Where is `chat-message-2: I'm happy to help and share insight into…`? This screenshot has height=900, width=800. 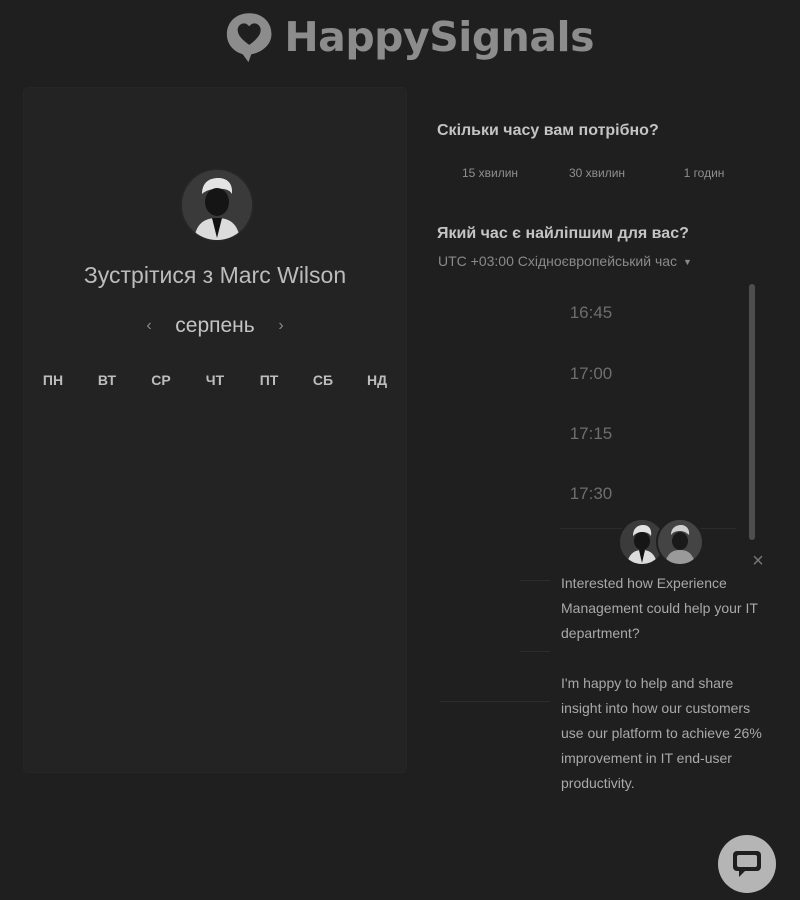 chat-message-2: I'm happy to help and share insight into… is located at coordinates (661, 733).